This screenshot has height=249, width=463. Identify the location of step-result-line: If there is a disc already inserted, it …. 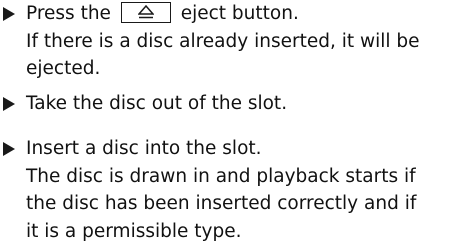
(223, 41).